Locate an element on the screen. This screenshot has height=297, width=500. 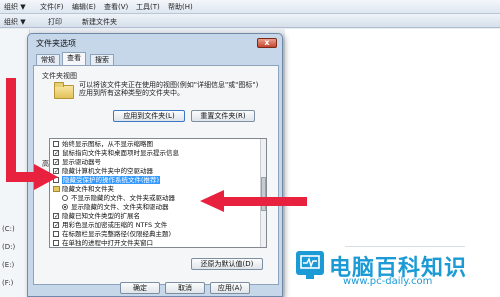
folder-icon is located at coordinates (64, 90).